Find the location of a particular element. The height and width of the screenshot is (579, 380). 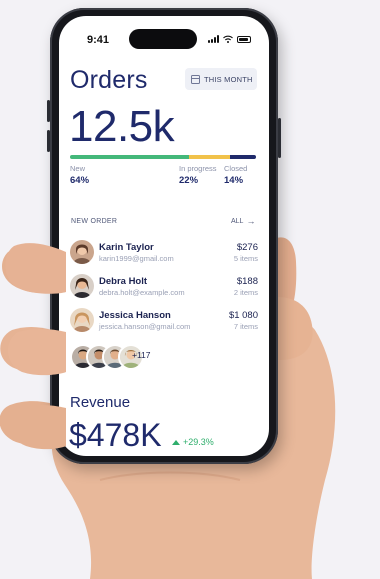

revenue-title: Revenue is located at coordinates (100, 402).